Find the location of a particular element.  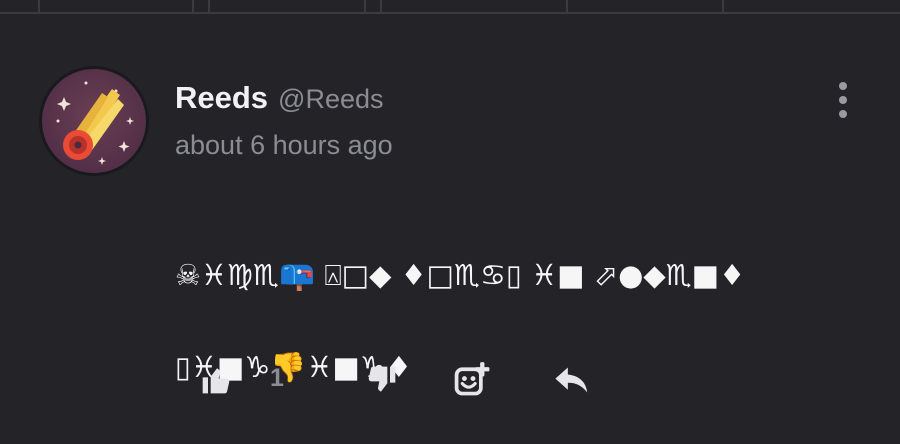

reply-icon is located at coordinates (571, 380).